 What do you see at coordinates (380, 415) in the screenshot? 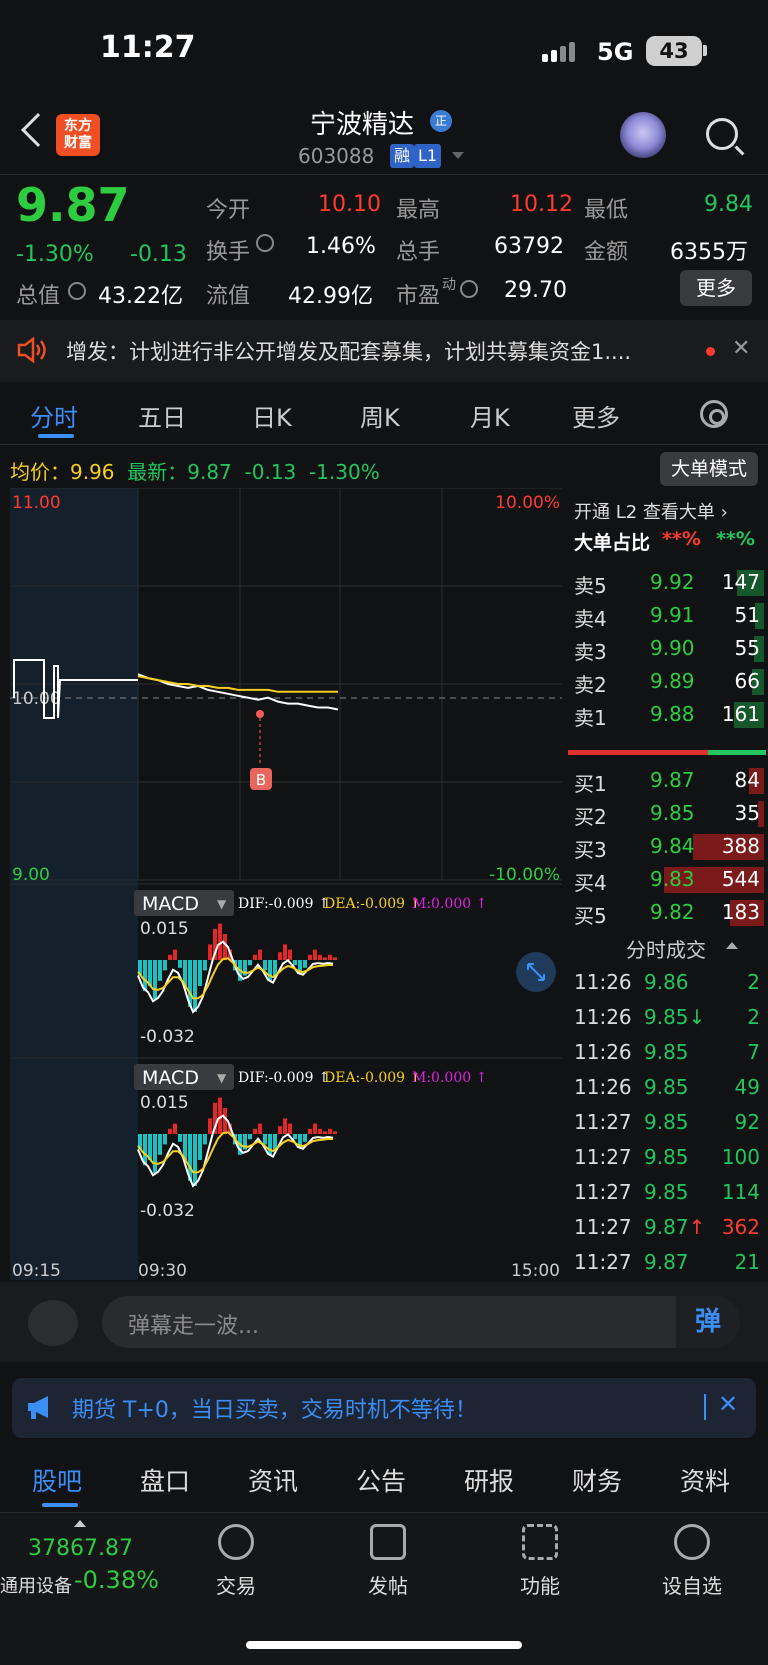
I see `tab-week-k: 周K` at bounding box center [380, 415].